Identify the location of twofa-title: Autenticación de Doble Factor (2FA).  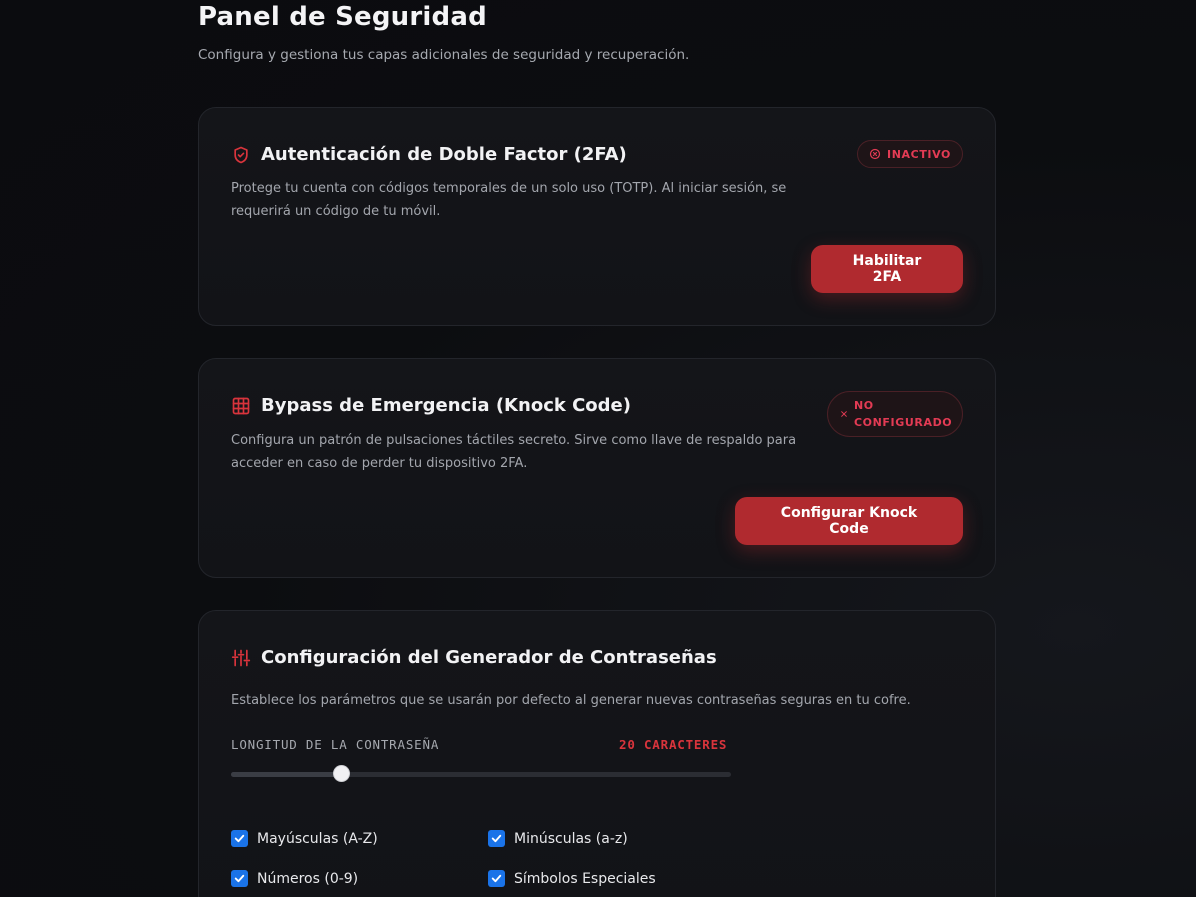
(444, 154).